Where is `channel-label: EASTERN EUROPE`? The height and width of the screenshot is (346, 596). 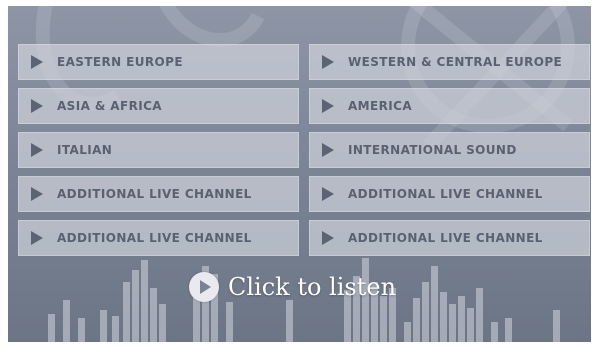 channel-label: EASTERN EUROPE is located at coordinates (120, 62).